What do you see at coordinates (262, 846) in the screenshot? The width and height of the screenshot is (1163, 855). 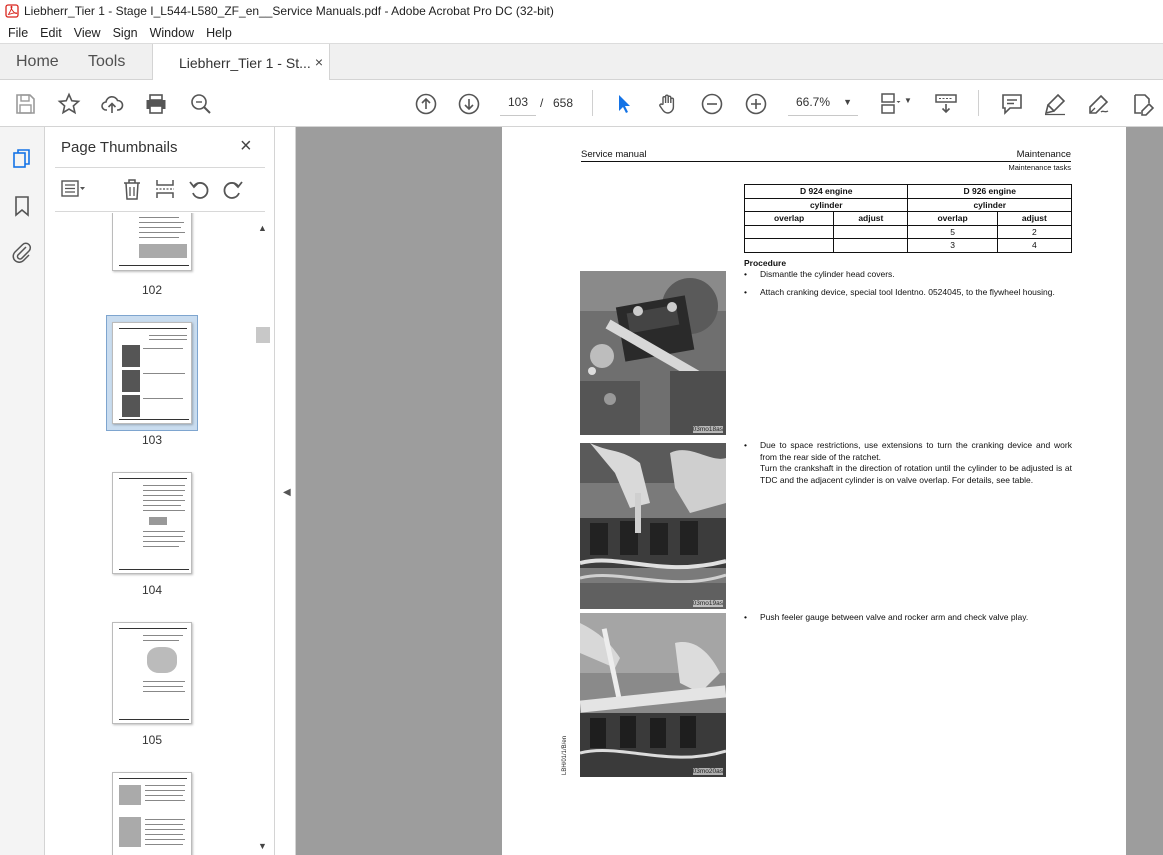 I see `scroll-down-icon: ▼` at bounding box center [262, 846].